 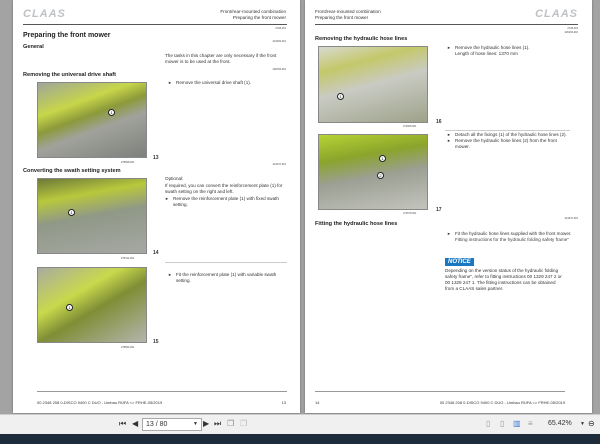 I want to click on next-page-icon: ▶, so click(x=206, y=423).